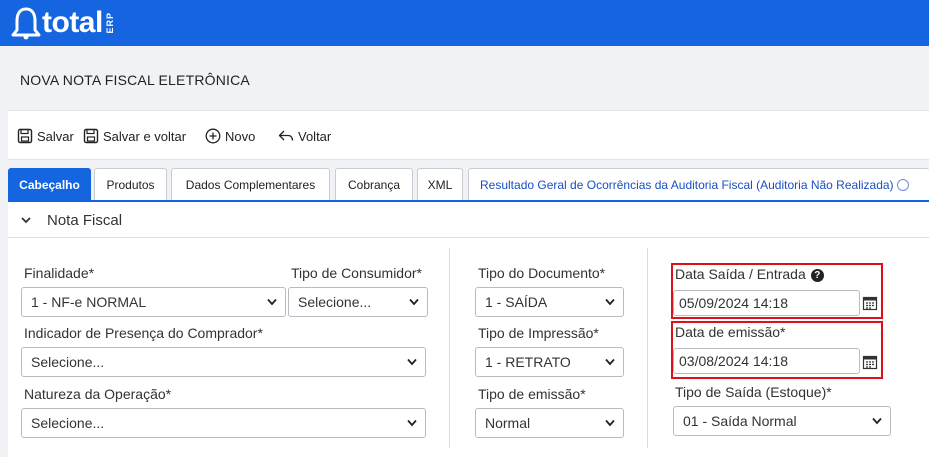 This screenshot has height=457, width=929. What do you see at coordinates (733, 361) in the screenshot?
I see `data-emissao-value: 03/08/2024 14:18` at bounding box center [733, 361].